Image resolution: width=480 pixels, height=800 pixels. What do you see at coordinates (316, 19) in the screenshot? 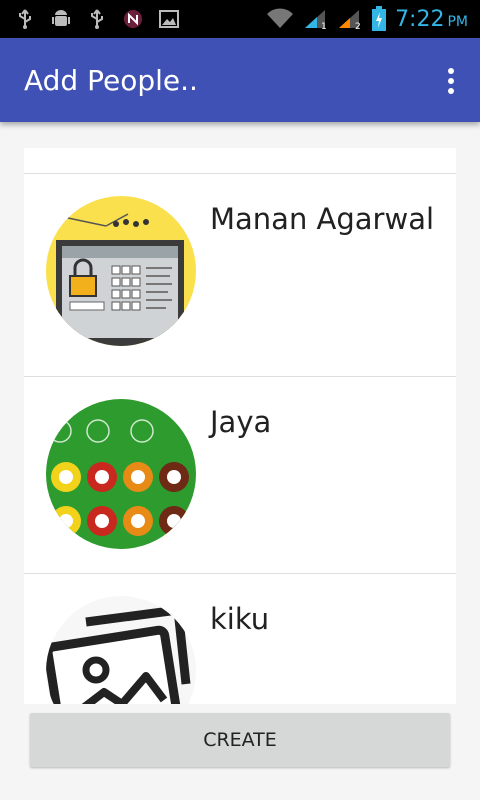
I see `signal-sim1-icon: 1` at bounding box center [316, 19].